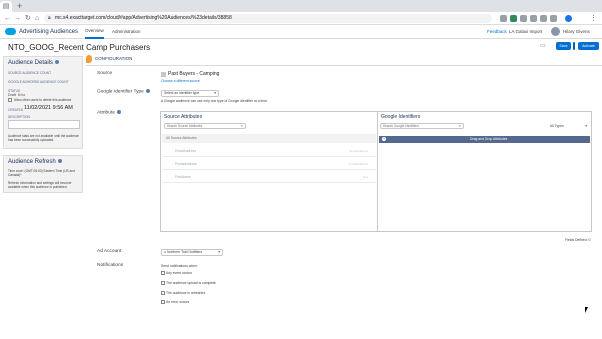 Image resolution: width=602 pixels, height=339 pixels. I want to click on notify-upload-complete-label: The audience upload is complete, so click(191, 283).